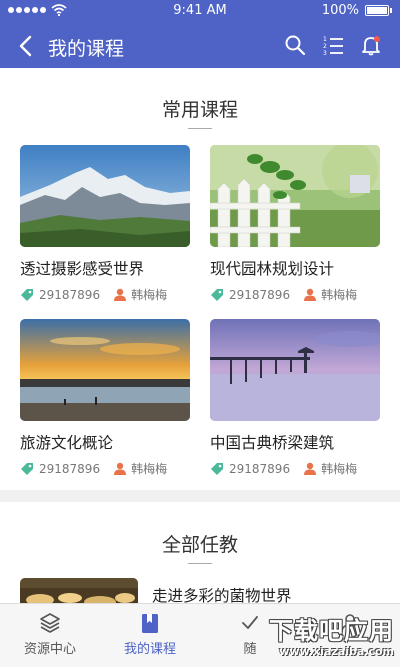  What do you see at coordinates (272, 269) in the screenshot?
I see `course-title: 现代园林规划设计` at bounding box center [272, 269].